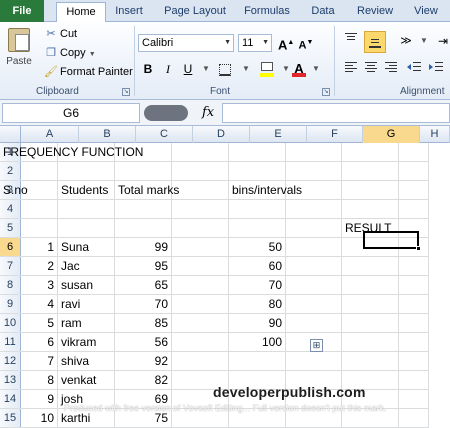 This screenshot has width=450, height=428. I want to click on underline-dropdown-icon: ▼, so click(206, 69).